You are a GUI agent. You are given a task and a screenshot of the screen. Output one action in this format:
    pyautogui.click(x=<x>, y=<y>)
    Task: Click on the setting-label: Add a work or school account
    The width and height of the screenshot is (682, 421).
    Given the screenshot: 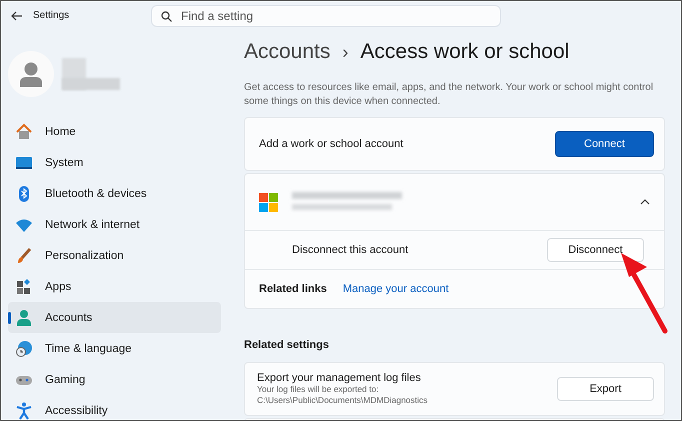 What is the action you would take?
    pyautogui.click(x=331, y=144)
    